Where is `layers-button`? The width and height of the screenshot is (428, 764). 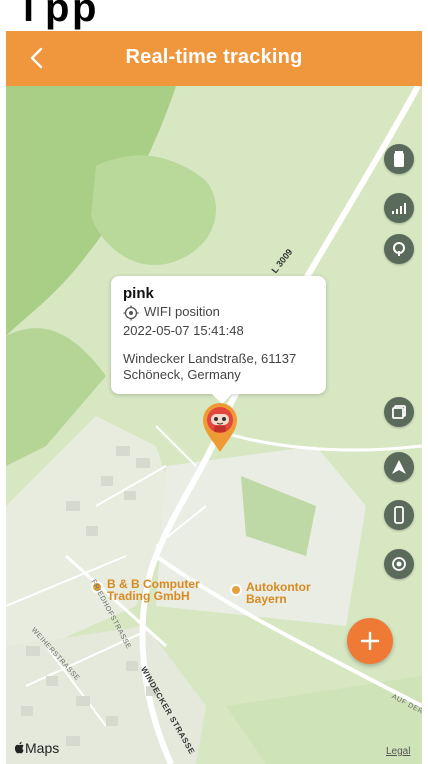 layers-button is located at coordinates (399, 412).